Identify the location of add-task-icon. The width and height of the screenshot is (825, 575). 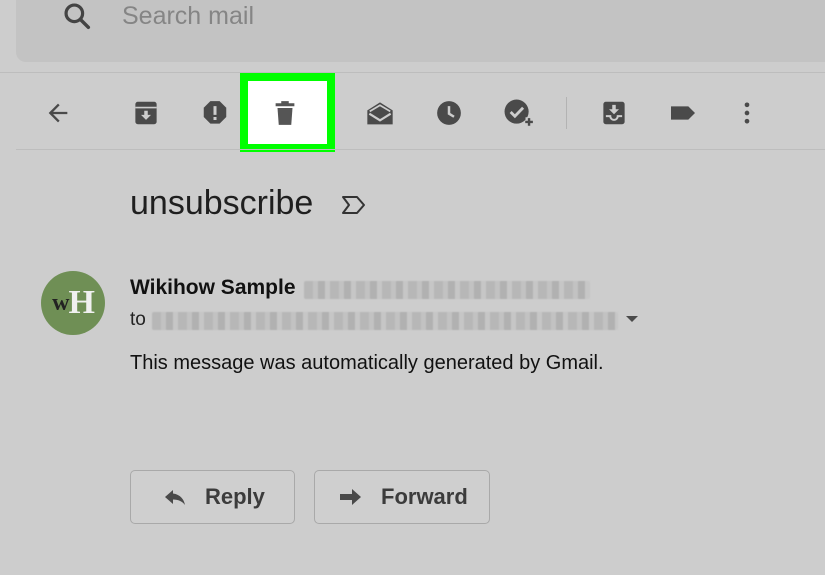
(518, 113).